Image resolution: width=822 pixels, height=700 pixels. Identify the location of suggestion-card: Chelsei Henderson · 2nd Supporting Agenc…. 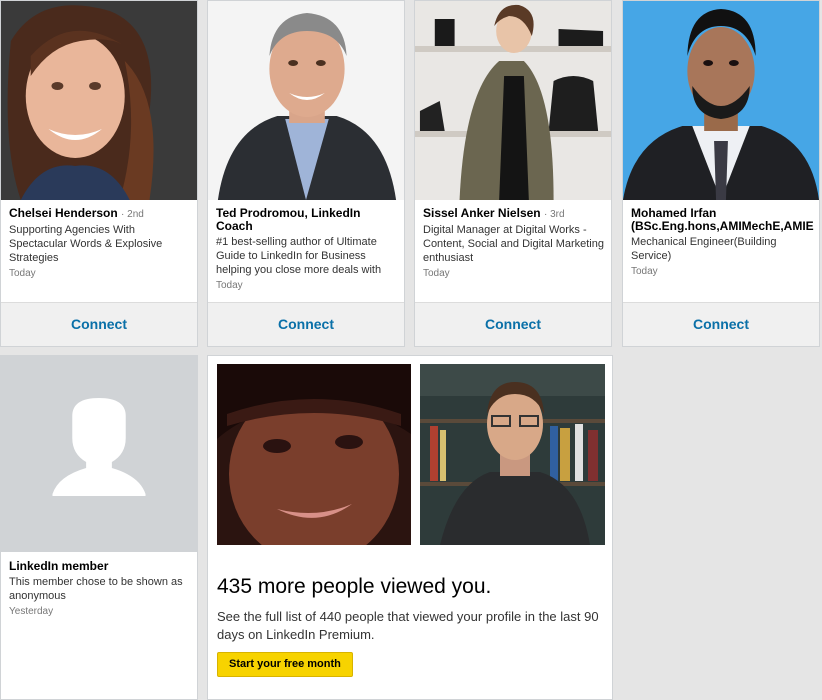
(99, 173).